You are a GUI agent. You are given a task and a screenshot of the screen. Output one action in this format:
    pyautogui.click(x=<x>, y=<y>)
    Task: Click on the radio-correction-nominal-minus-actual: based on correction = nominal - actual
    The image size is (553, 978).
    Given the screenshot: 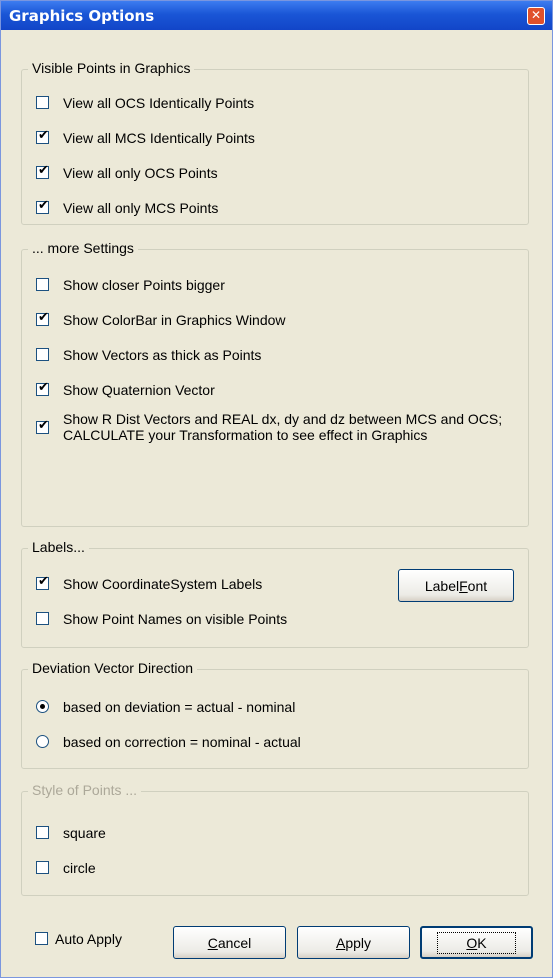 What is the action you would take?
    pyautogui.click(x=168, y=742)
    